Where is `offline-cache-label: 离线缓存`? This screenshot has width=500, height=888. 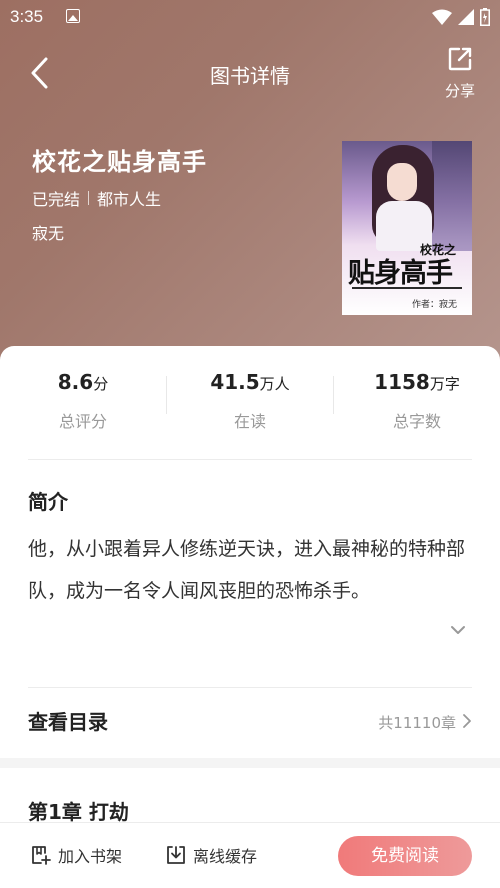
offline-cache-label: 离线缓存 is located at coordinates (225, 856).